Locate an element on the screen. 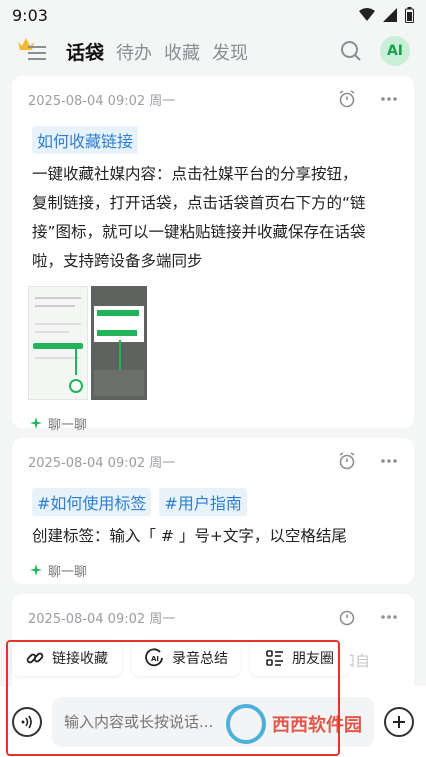 The height and width of the screenshot is (757, 426). status-icons is located at coordinates (386, 15).